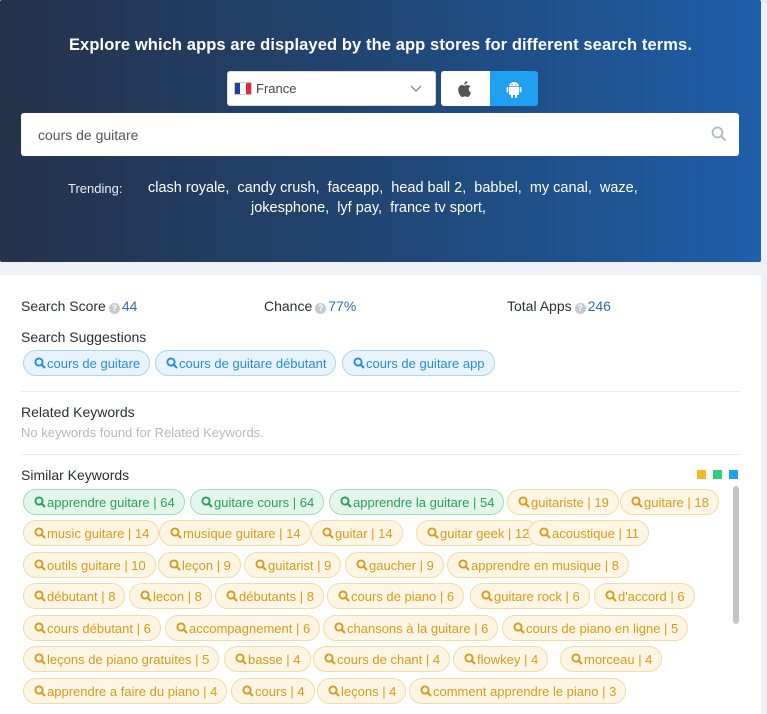 This screenshot has height=714, width=767. Describe the element at coordinates (199, 565) in the screenshot. I see `similar-keyword-chip: leçon | 9` at that location.